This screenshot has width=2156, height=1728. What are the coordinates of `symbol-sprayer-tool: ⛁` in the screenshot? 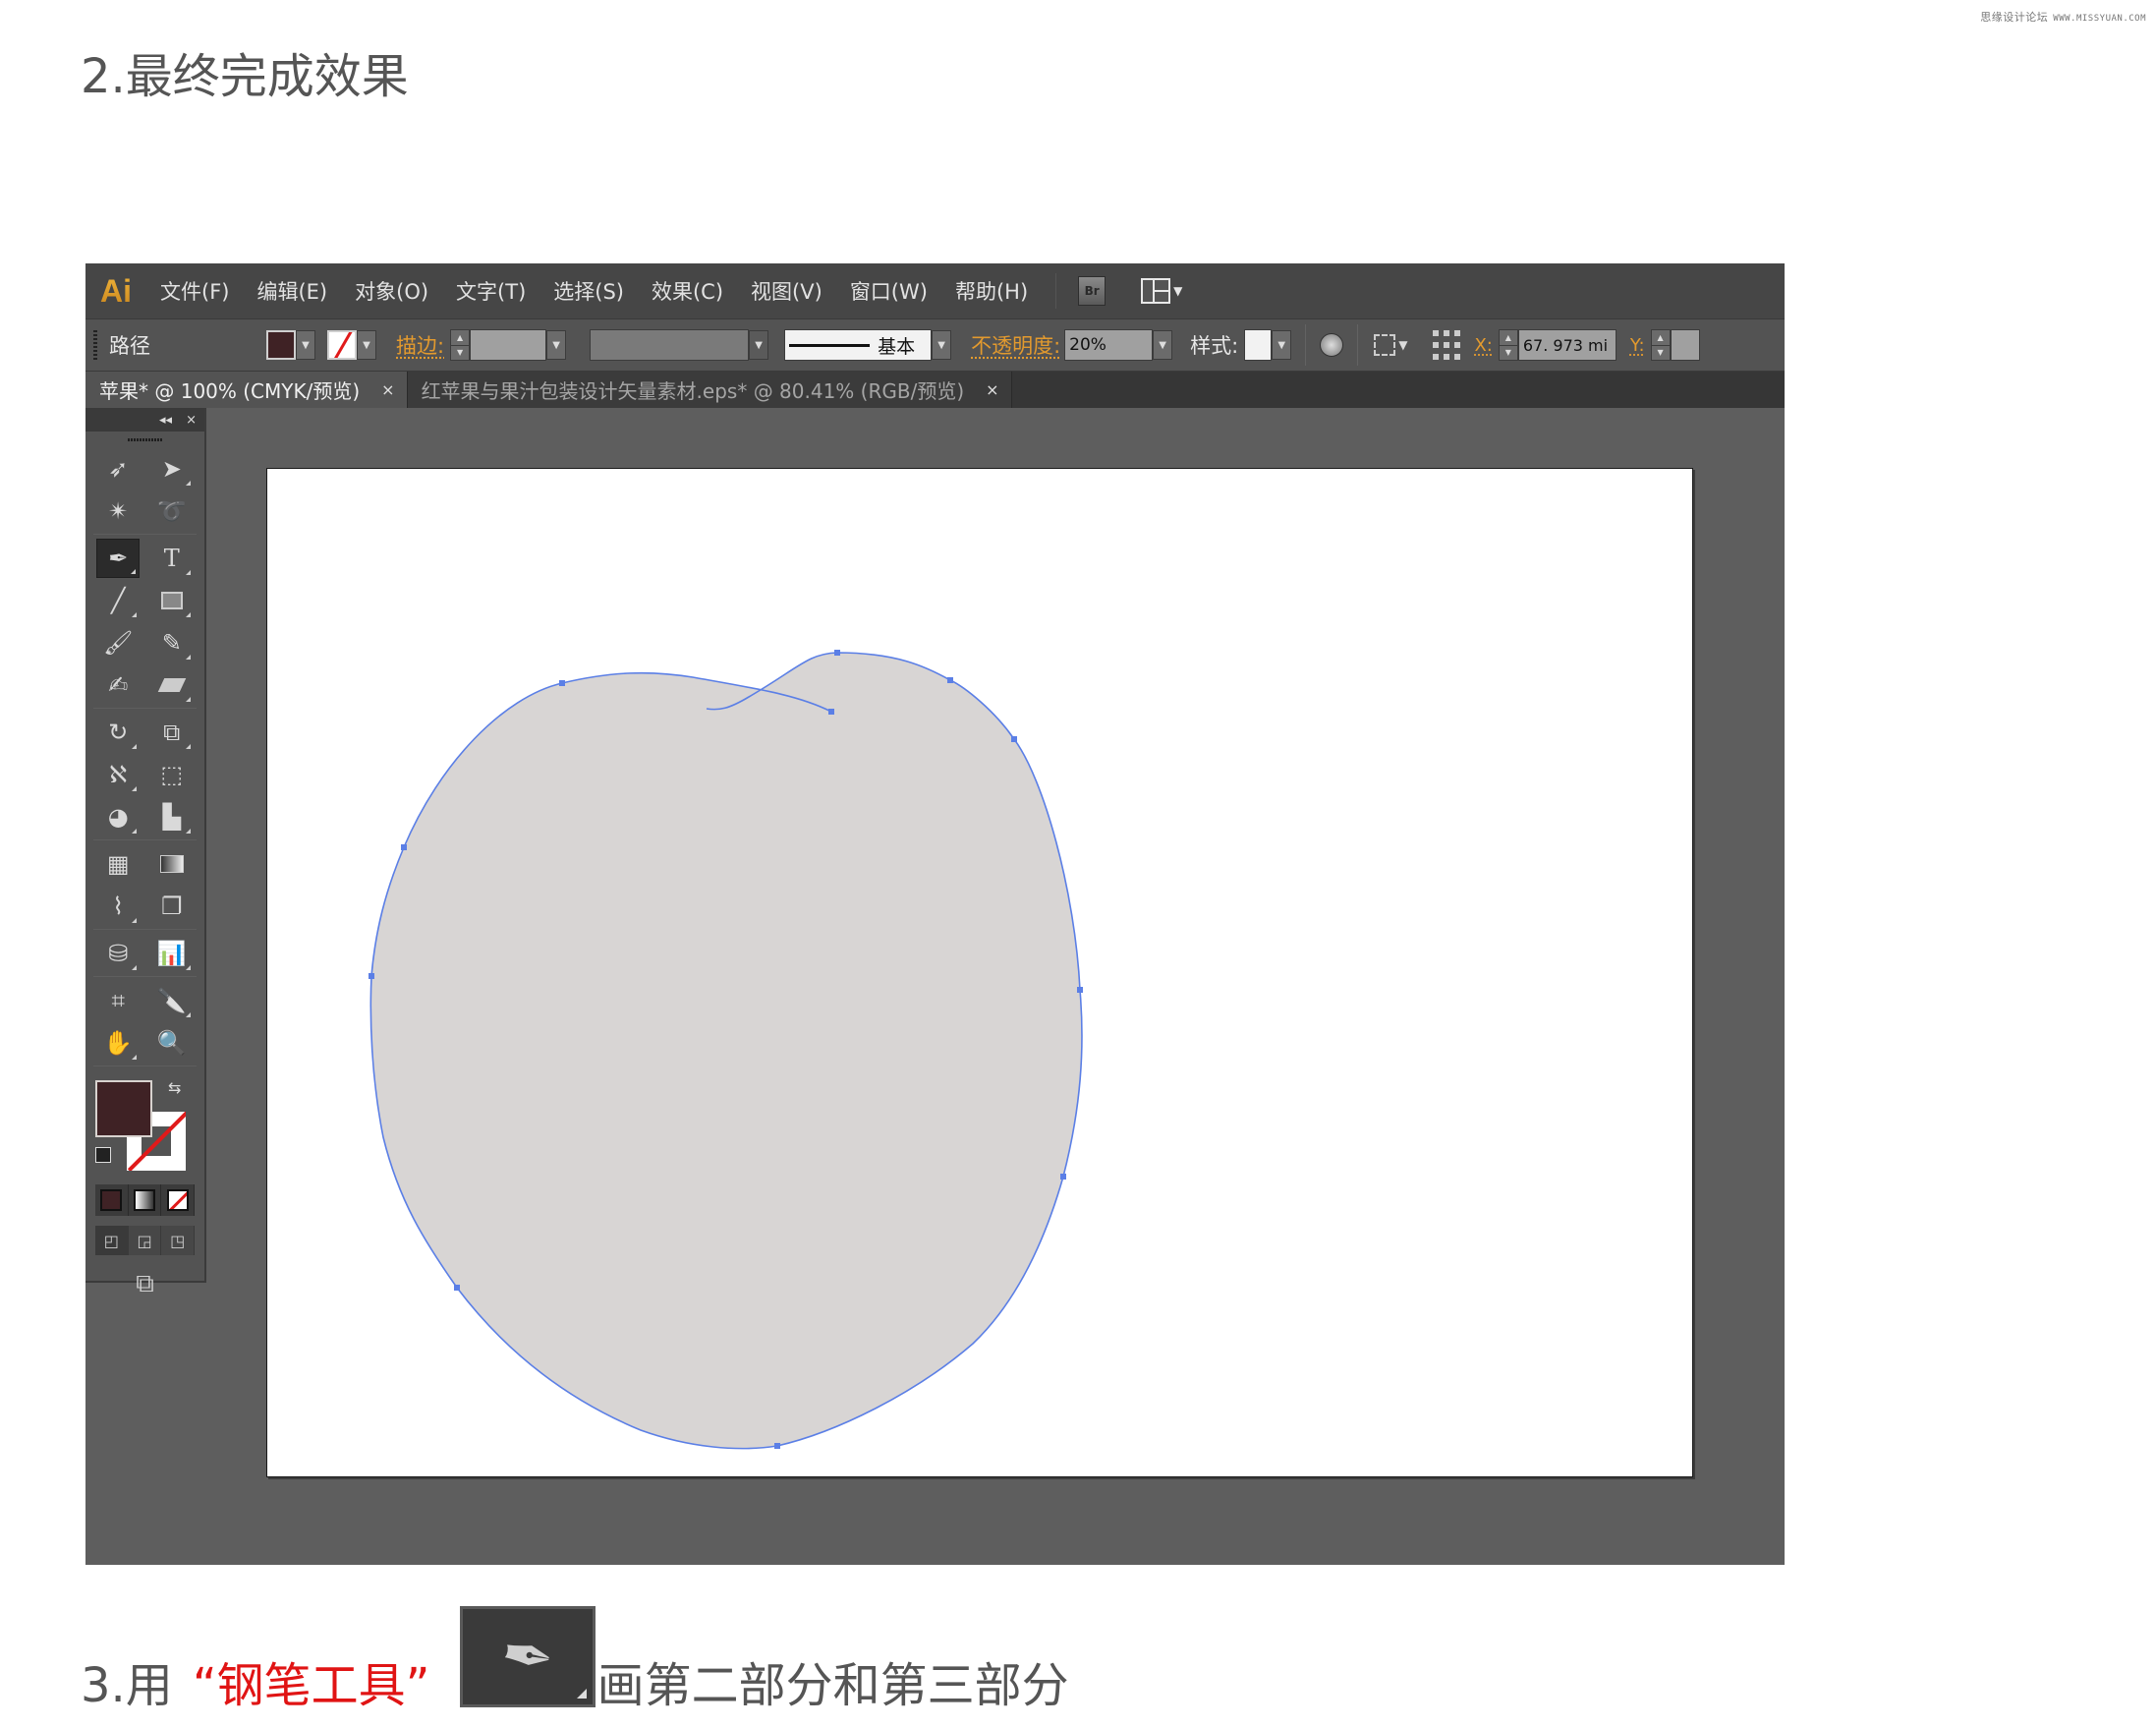 It's located at (118, 953).